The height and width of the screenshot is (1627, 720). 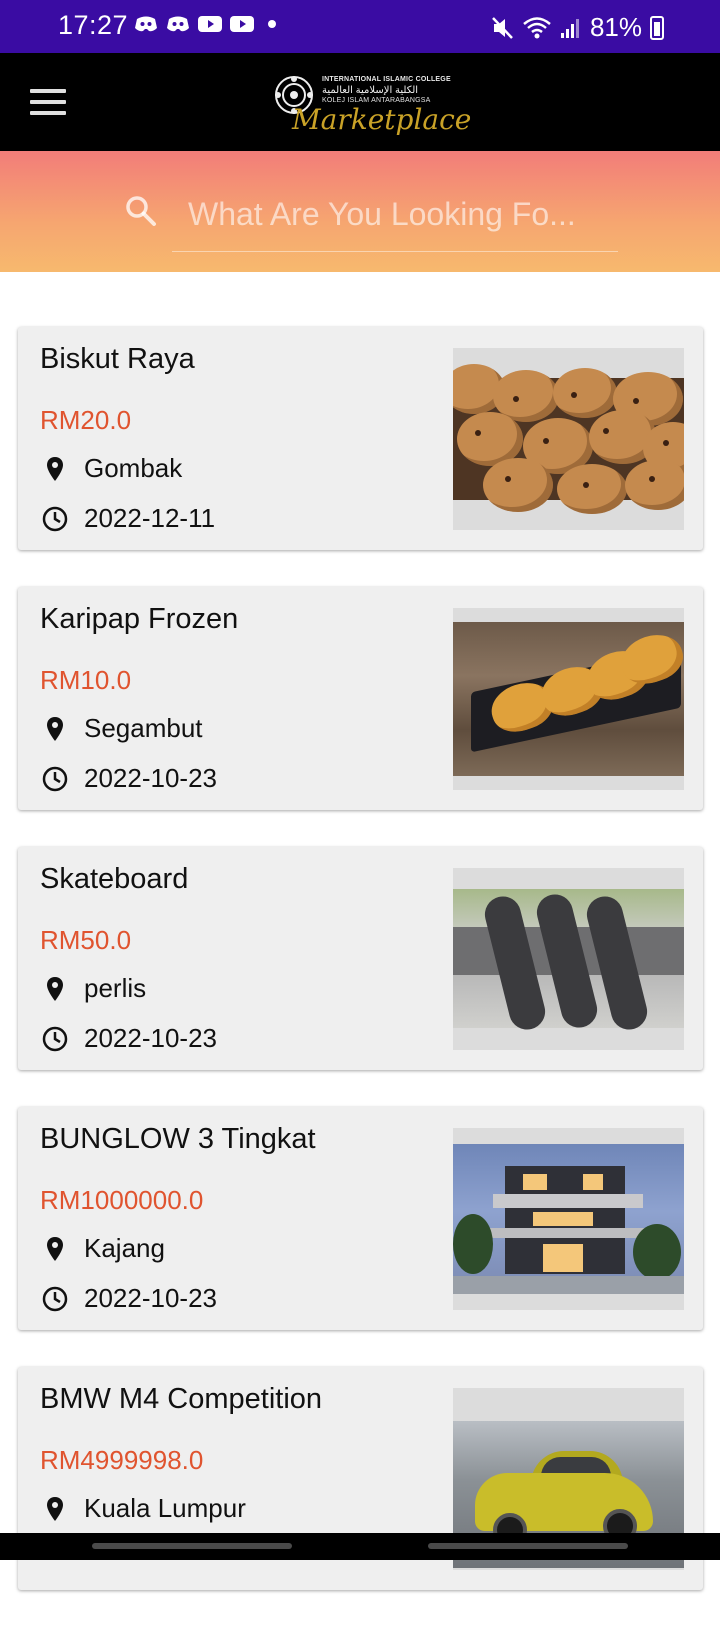 What do you see at coordinates (569, 28) in the screenshot?
I see `signal-icon` at bounding box center [569, 28].